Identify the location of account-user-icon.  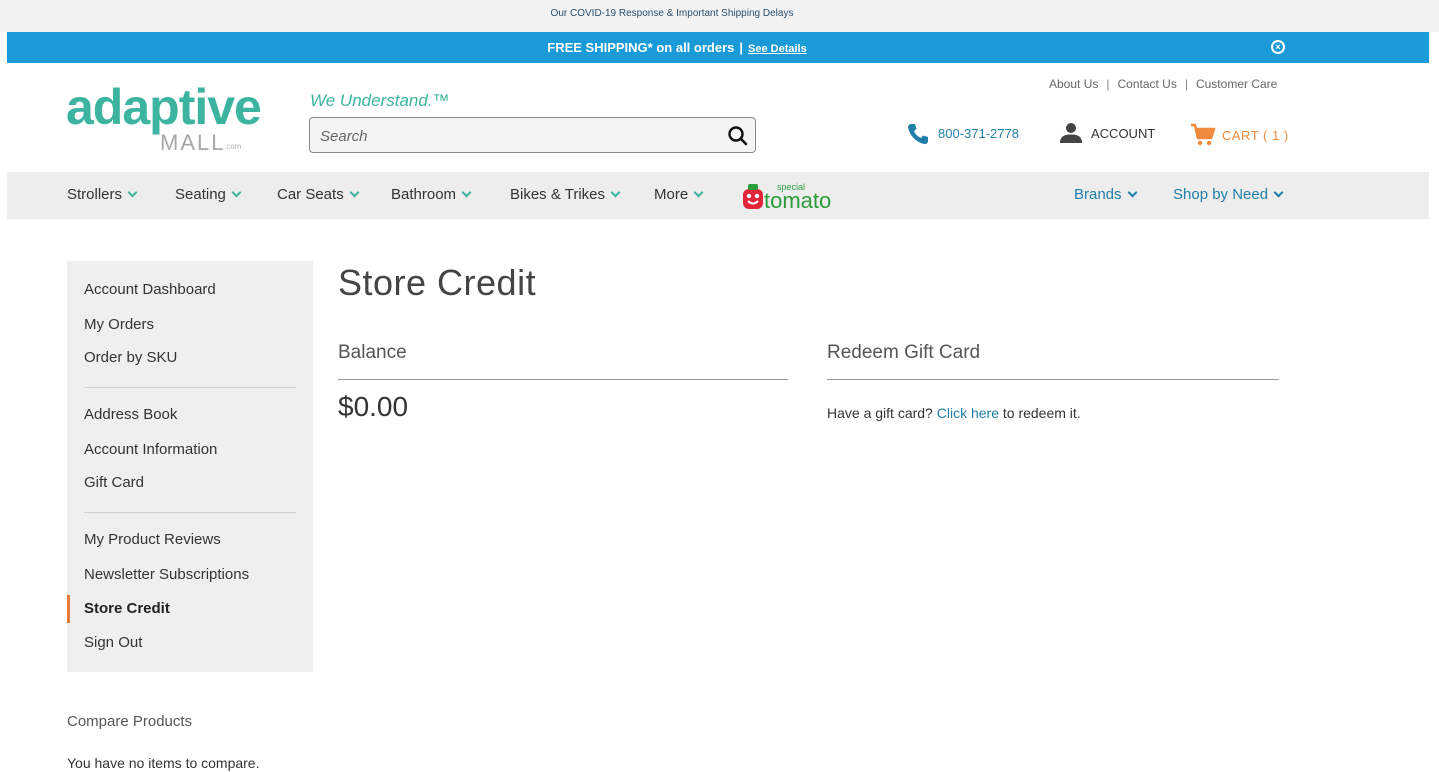
(1071, 133).